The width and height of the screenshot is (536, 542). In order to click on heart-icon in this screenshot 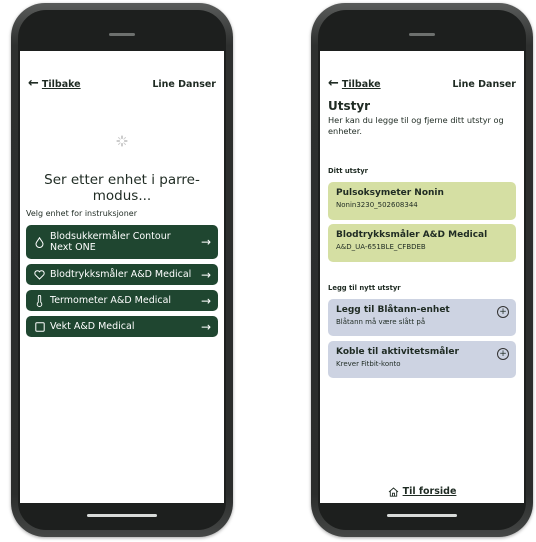, I will do `click(39, 274)`.